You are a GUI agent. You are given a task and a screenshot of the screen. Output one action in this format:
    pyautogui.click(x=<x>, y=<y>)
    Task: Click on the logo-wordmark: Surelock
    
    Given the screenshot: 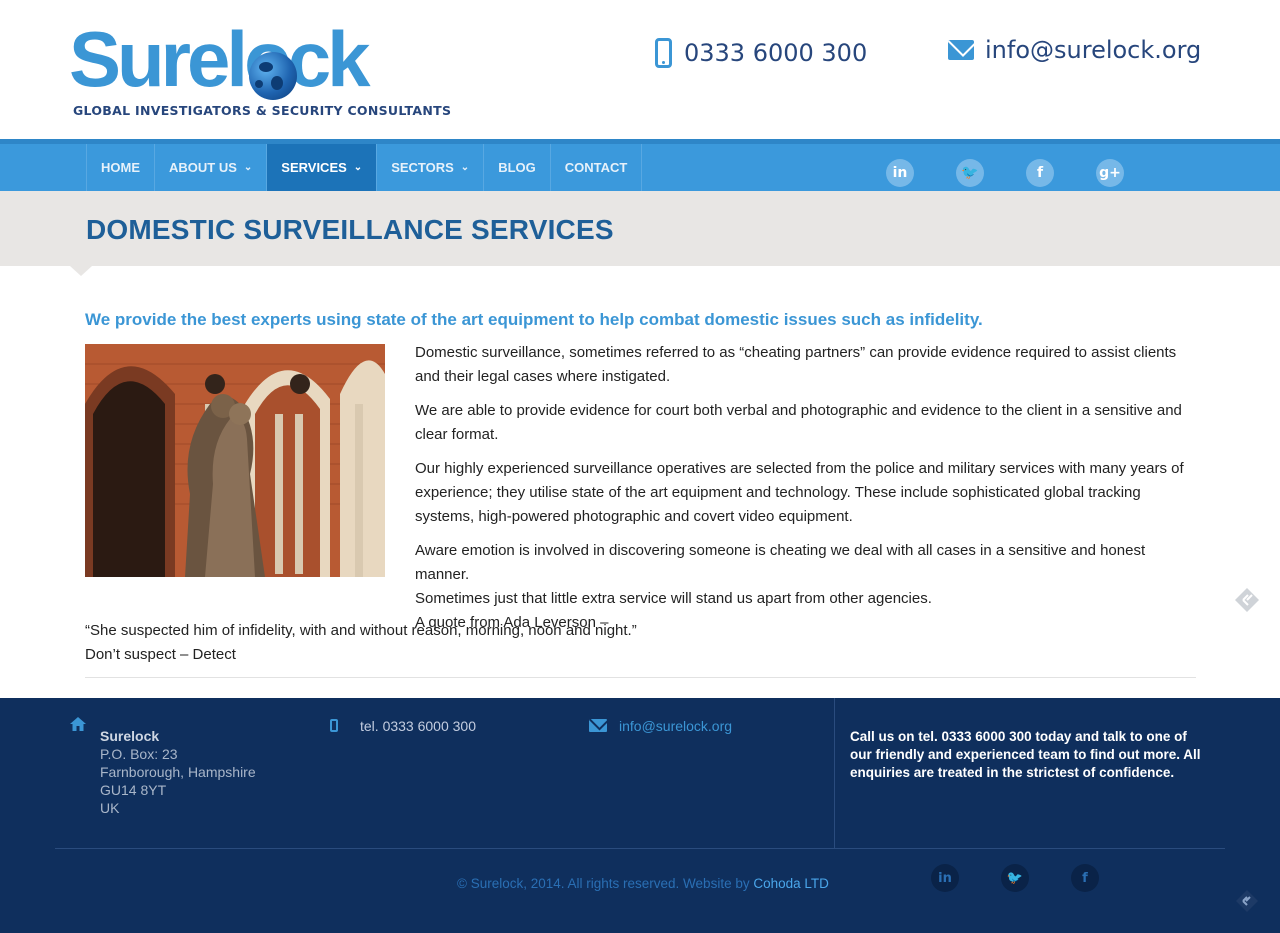 What is the action you would take?
    pyautogui.click(x=219, y=59)
    